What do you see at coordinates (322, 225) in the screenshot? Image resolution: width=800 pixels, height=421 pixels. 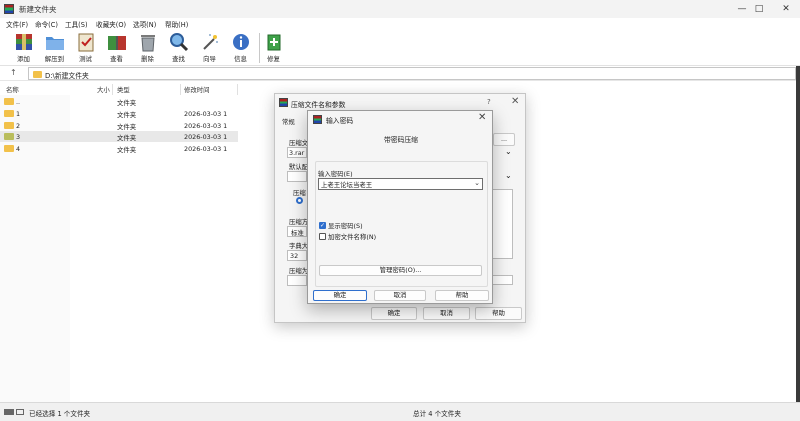 I see `show-password-checkbox: ✓` at bounding box center [322, 225].